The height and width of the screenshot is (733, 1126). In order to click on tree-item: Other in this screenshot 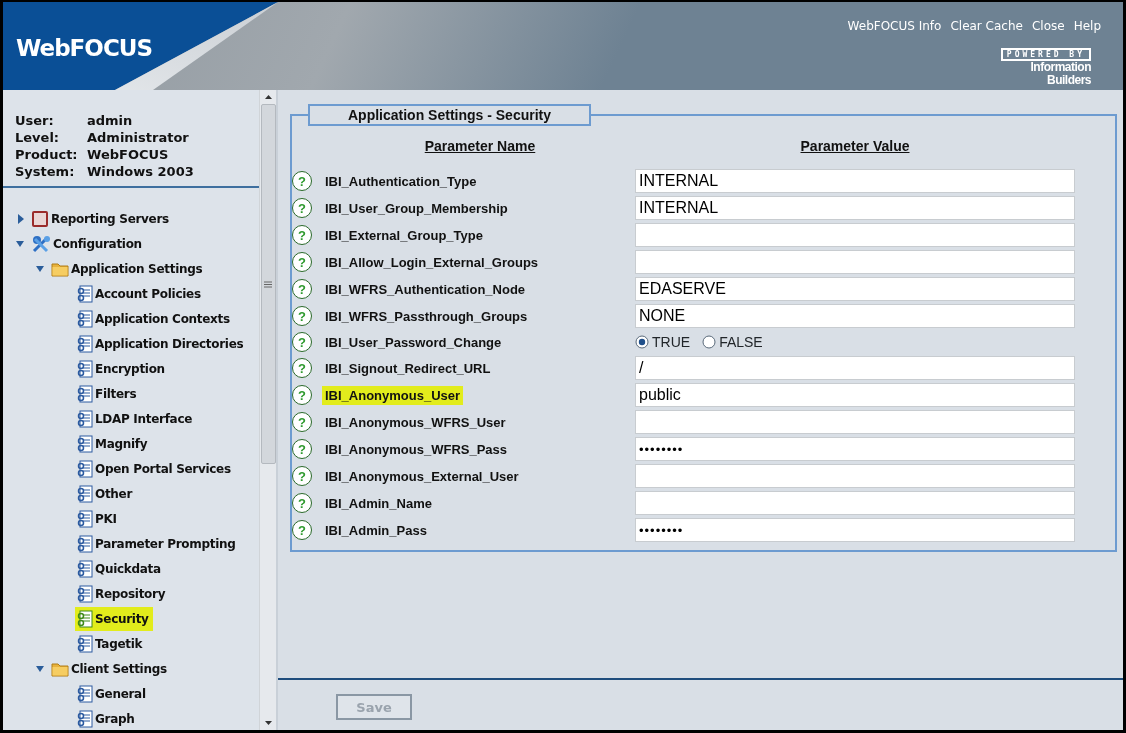, I will do `click(114, 493)`.